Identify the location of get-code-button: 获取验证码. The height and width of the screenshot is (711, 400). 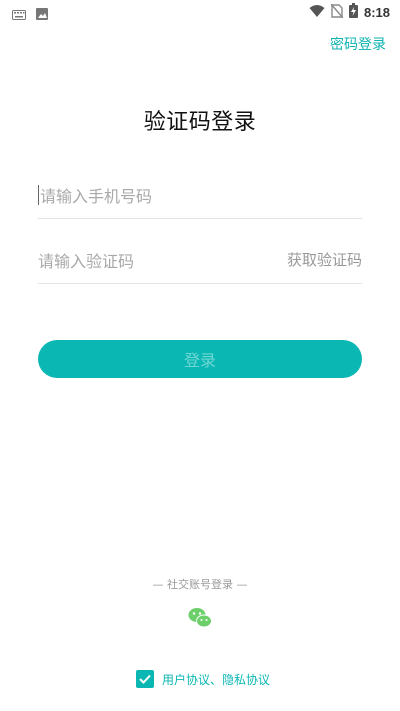
(324, 259).